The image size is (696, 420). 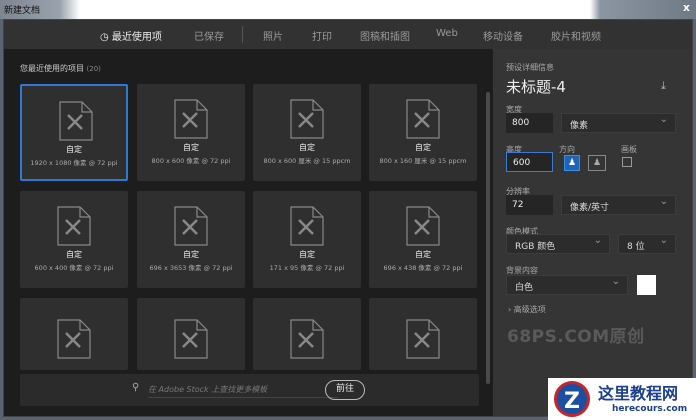 I want to click on tab-recent: ◷ 最近使用项, so click(x=131, y=39).